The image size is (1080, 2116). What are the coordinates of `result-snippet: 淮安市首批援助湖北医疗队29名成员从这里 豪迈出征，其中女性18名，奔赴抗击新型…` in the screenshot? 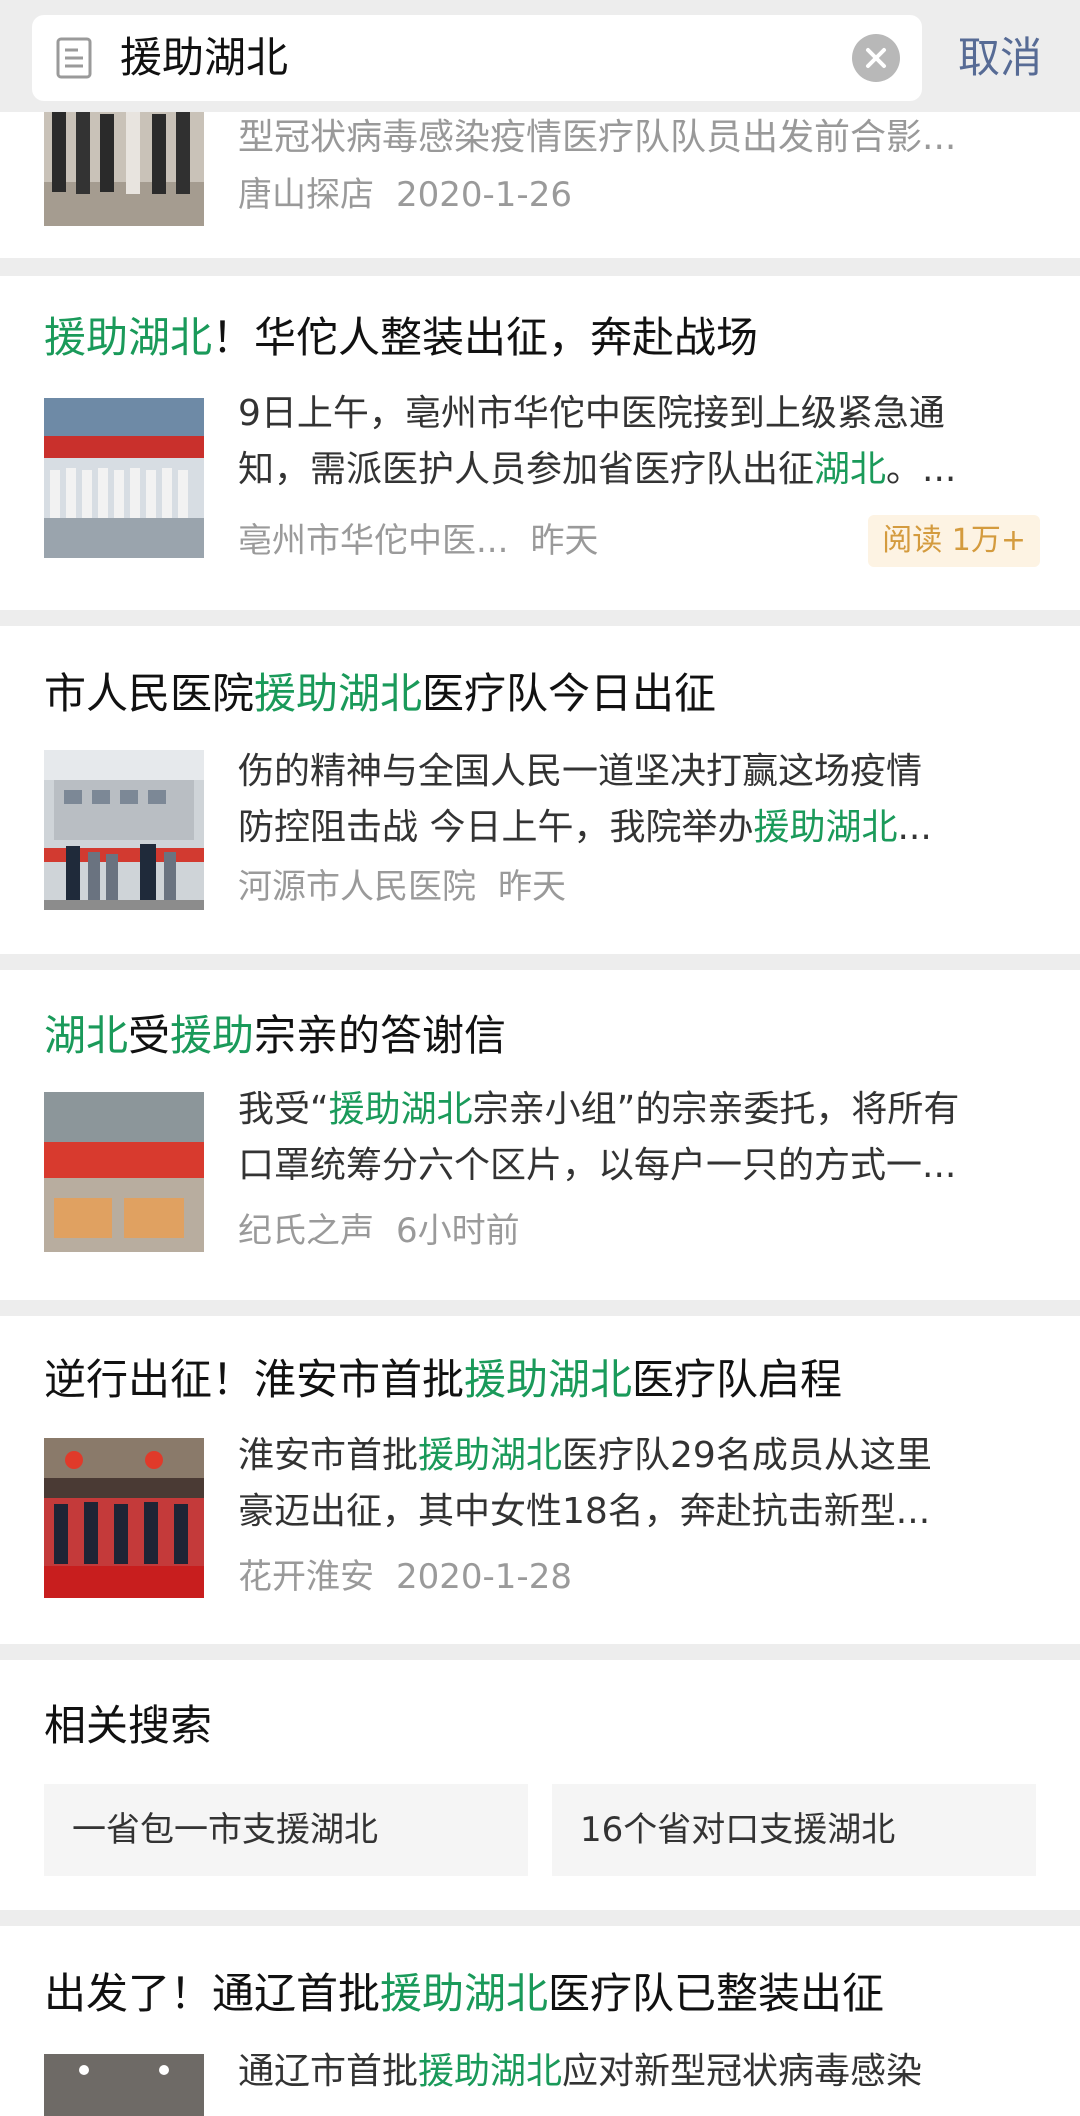 It's located at (585, 1483).